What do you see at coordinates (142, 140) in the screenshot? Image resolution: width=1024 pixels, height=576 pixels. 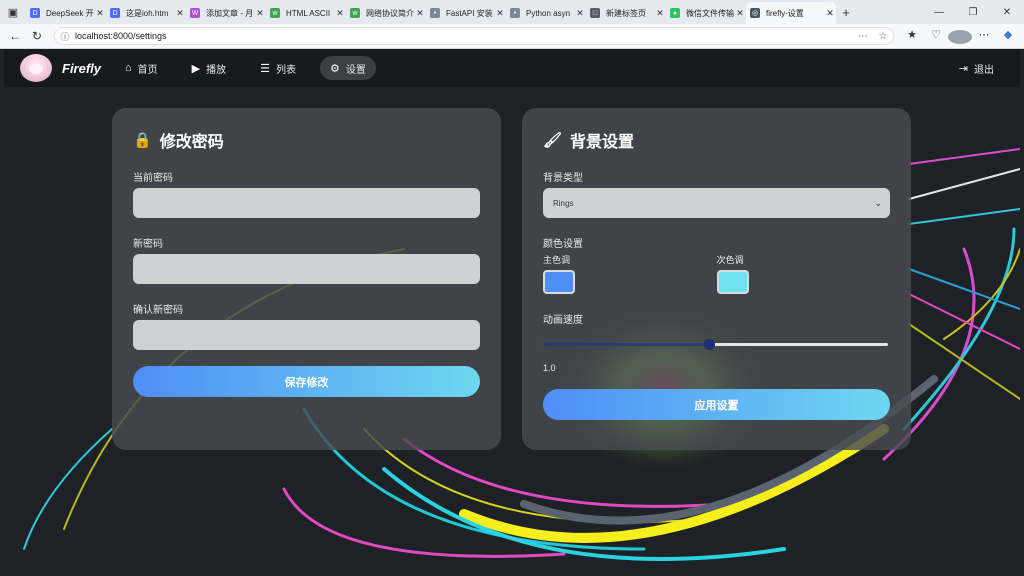 I see `lock-icon: 🔒` at bounding box center [142, 140].